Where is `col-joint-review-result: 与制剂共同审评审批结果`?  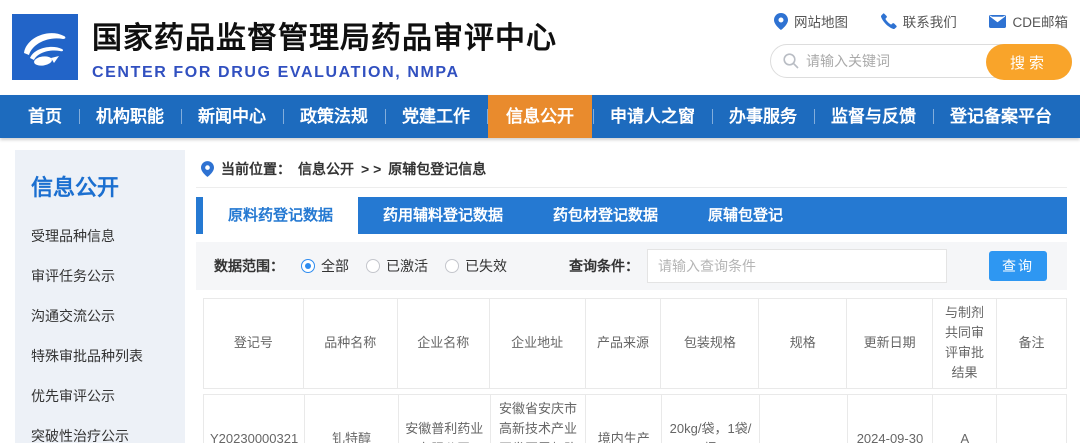
col-joint-review-result: 与制剂共同审评审批结果 is located at coordinates (964, 343).